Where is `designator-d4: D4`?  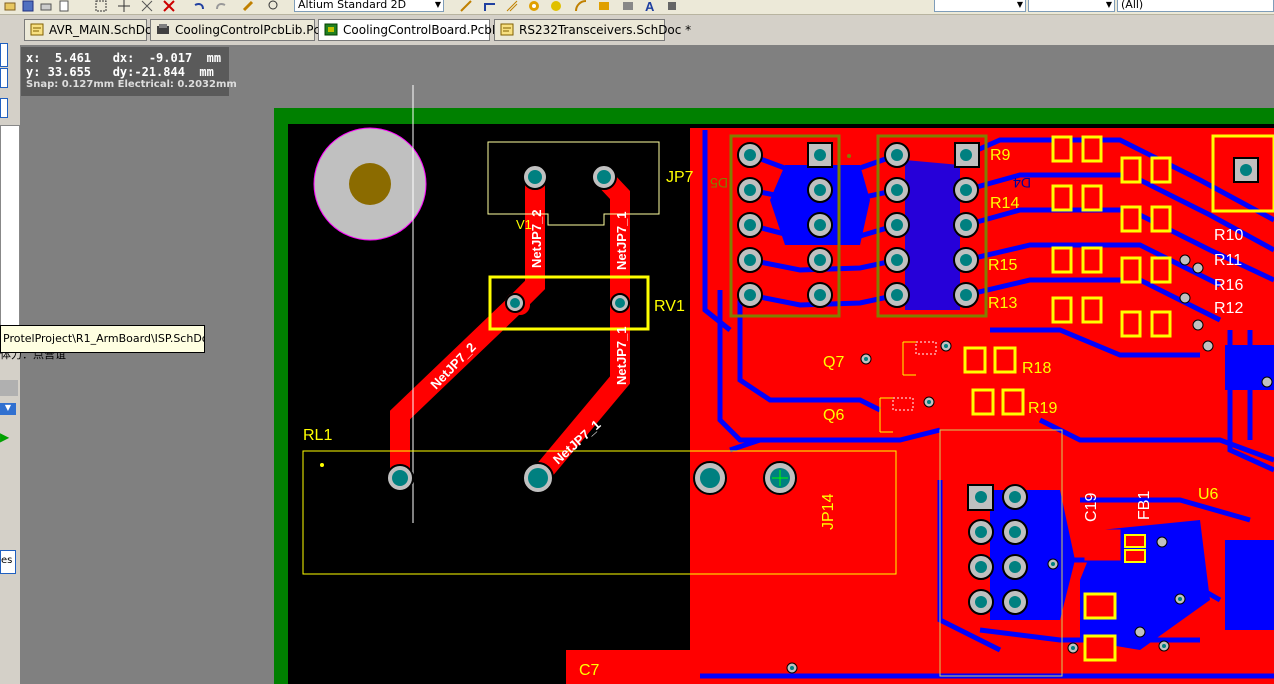 designator-d4: D4 is located at coordinates (1022, 183).